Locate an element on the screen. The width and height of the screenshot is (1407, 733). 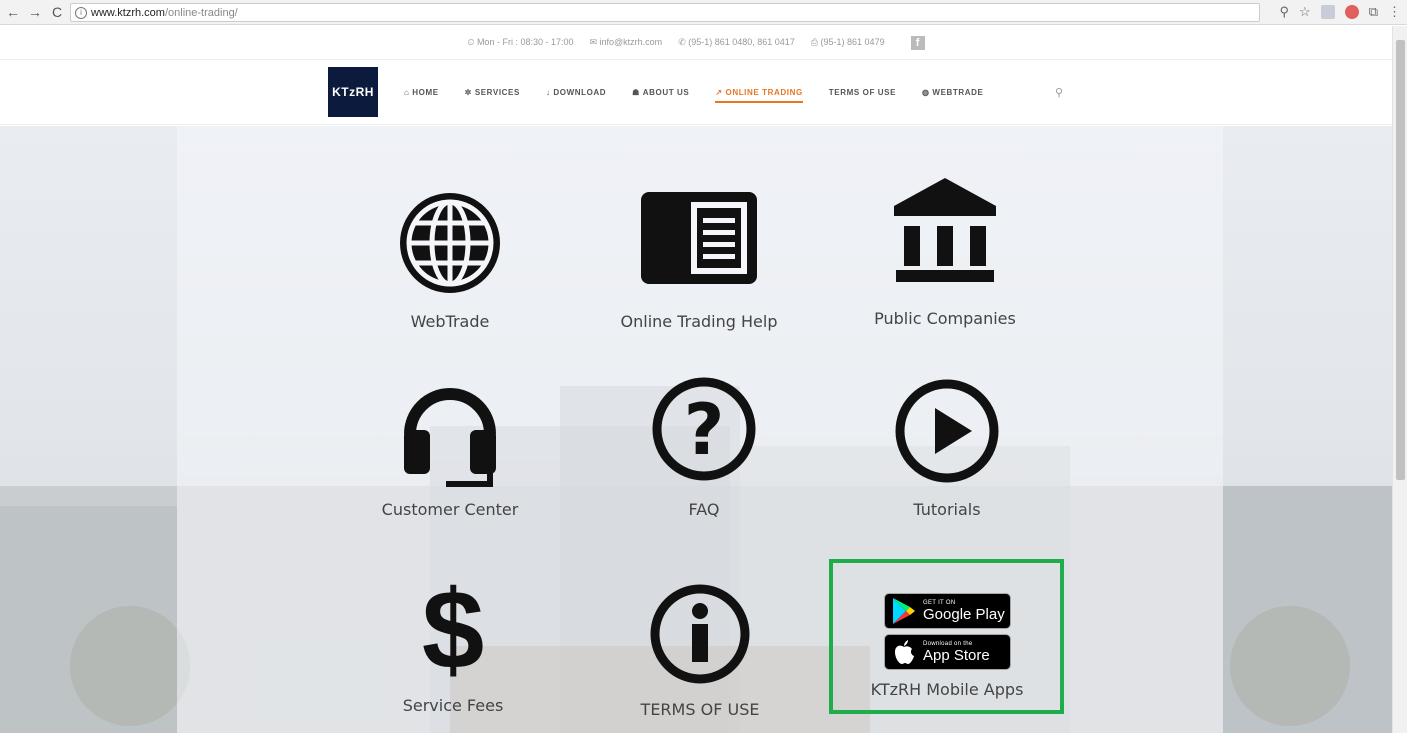
chart-icon: ↗ is located at coordinates (720, 92).